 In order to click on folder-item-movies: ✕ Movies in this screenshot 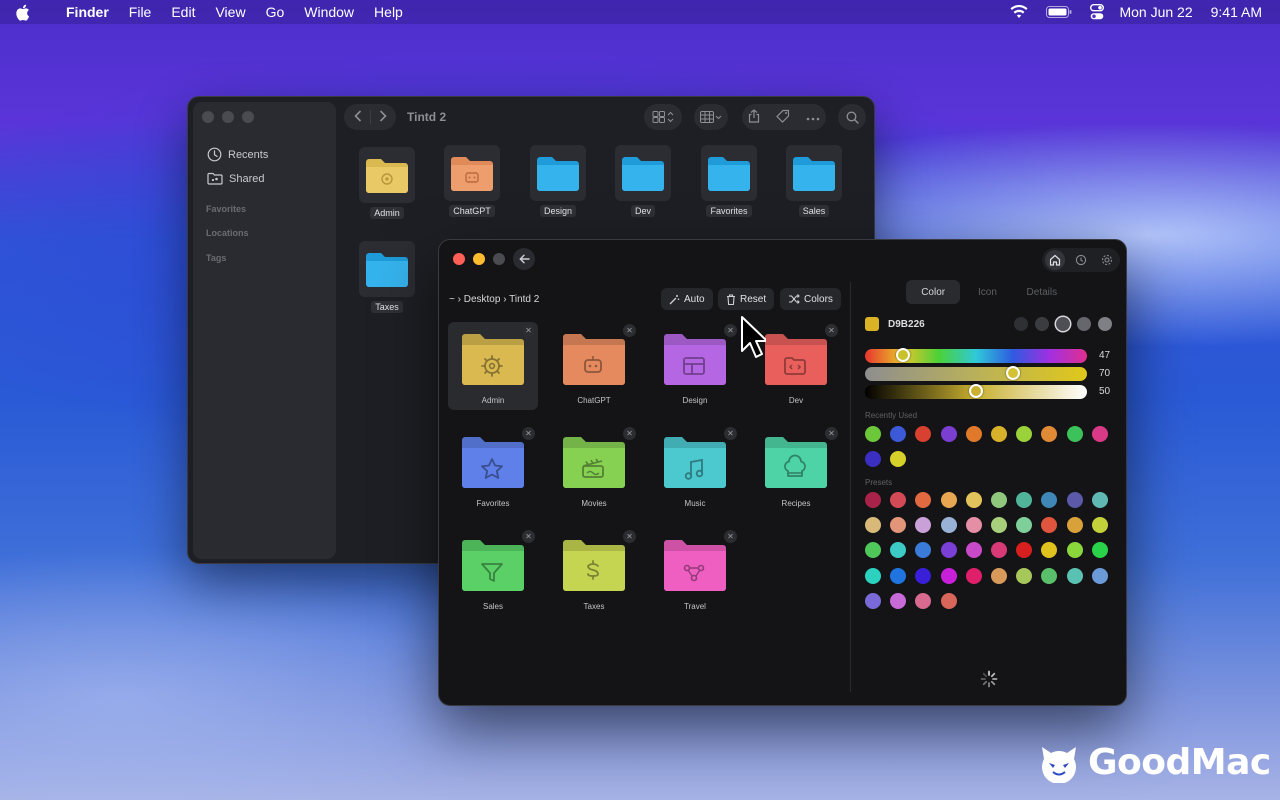, I will do `click(594, 469)`.